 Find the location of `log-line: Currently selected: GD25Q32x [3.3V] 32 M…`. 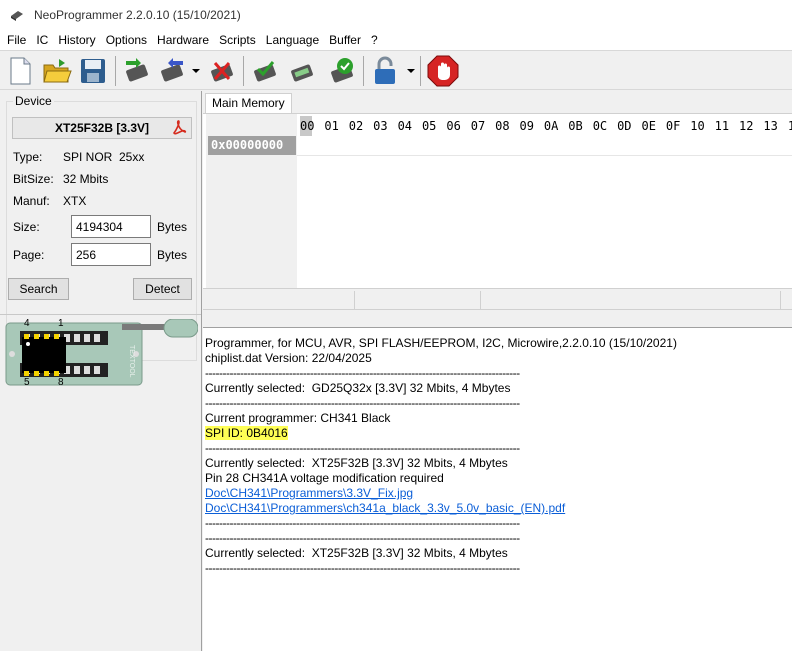

log-line: Currently selected: GD25Q32x [3.3V] 32 M… is located at coordinates (358, 388).